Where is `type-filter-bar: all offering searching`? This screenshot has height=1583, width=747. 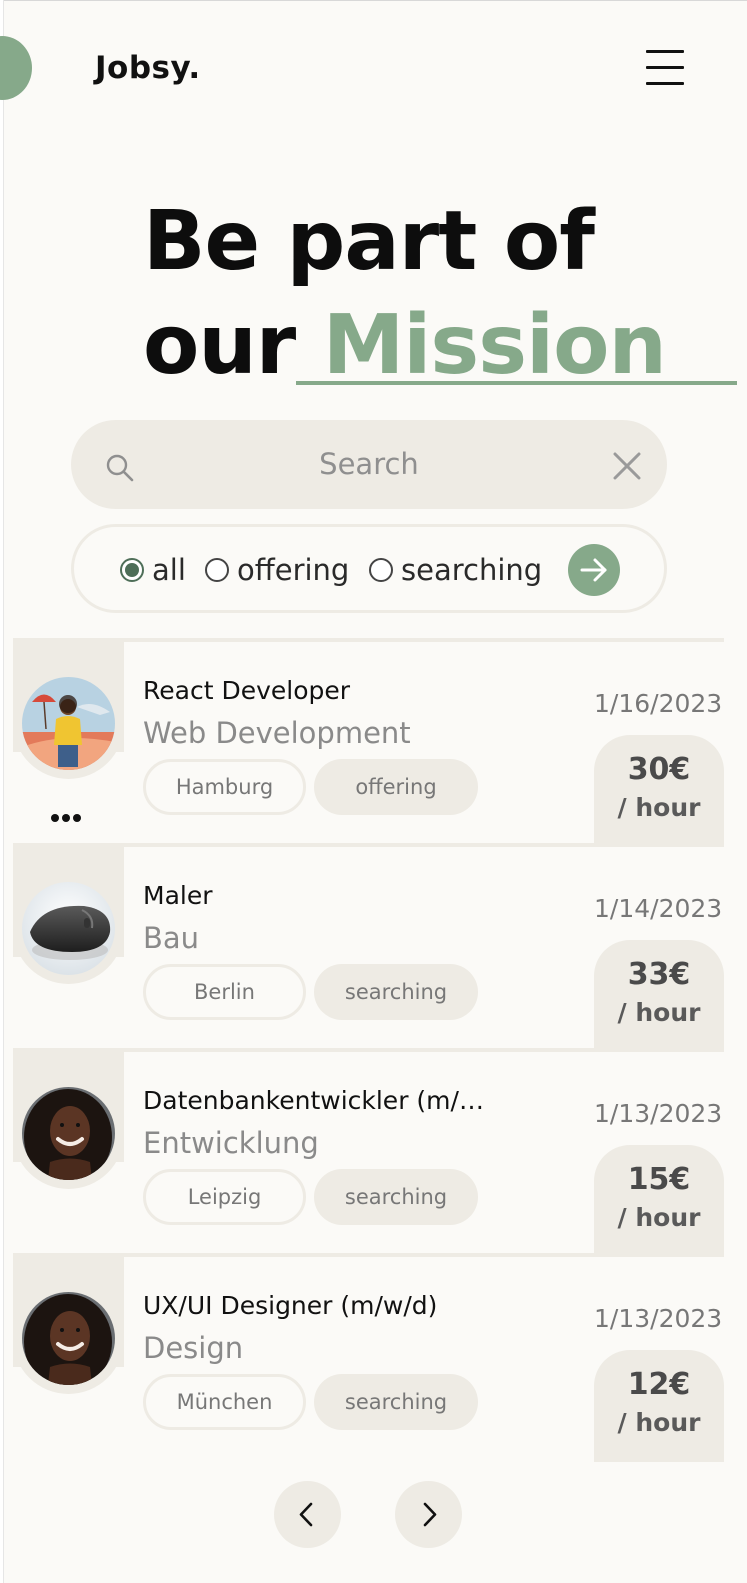 type-filter-bar: all offering searching is located at coordinates (369, 568).